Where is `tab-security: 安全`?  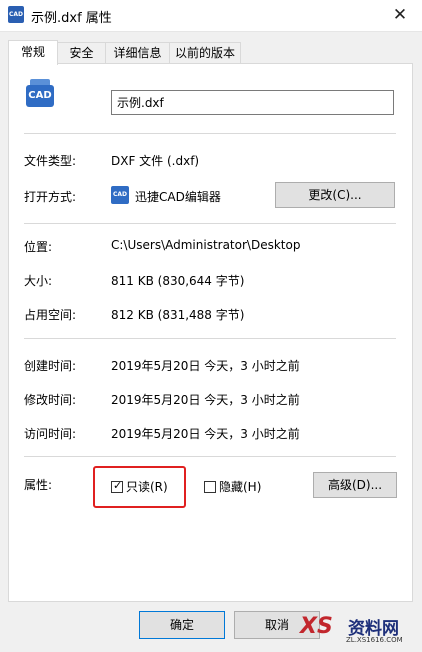
tab-security: 安全 is located at coordinates (81, 53).